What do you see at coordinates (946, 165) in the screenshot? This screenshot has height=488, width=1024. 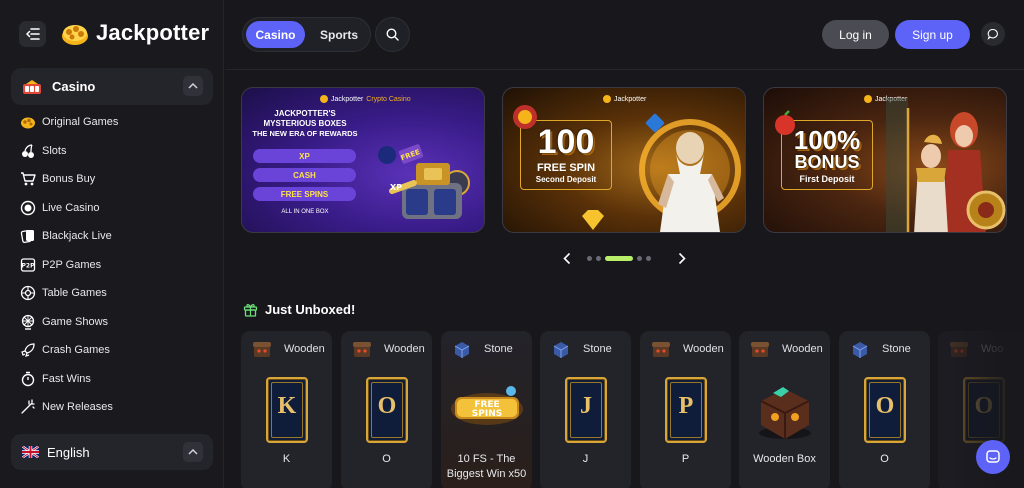 I see `warrior-women-icon` at bounding box center [946, 165].